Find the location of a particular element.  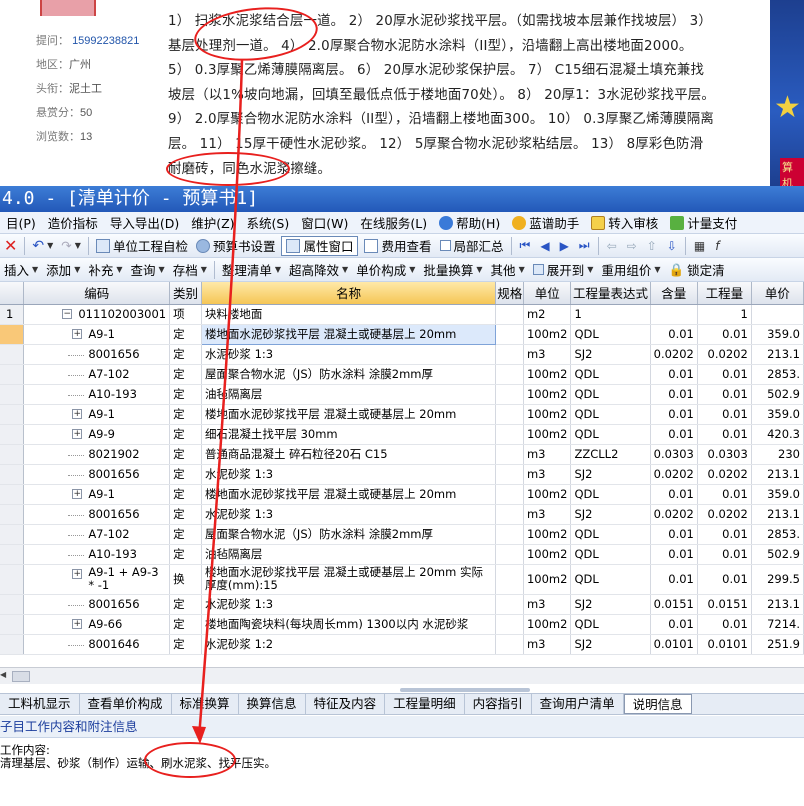

cell-code: A10-193 is located at coordinates (97, 554).